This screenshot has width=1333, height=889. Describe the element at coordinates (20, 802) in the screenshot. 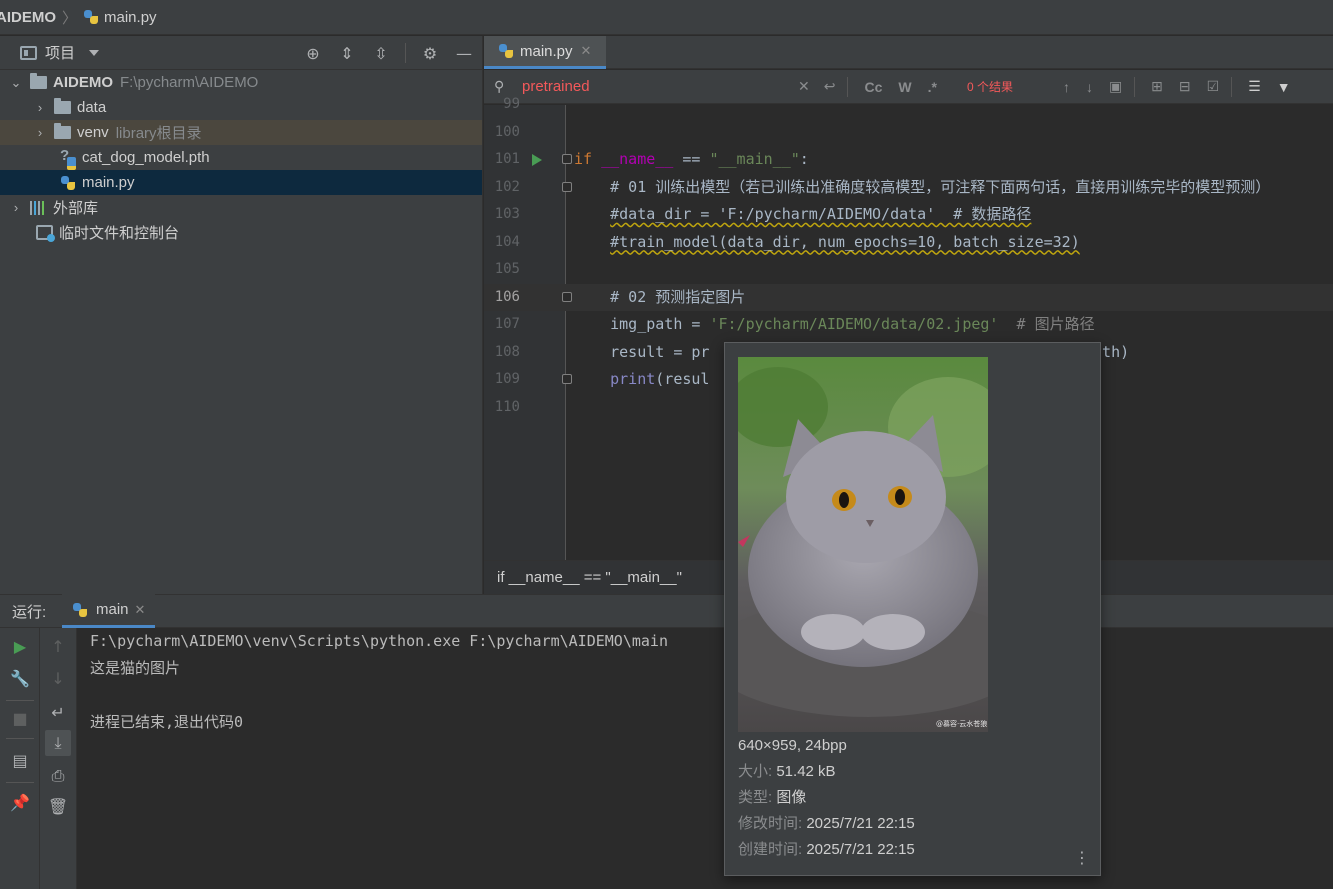

I see `pin-icon: 📌` at that location.